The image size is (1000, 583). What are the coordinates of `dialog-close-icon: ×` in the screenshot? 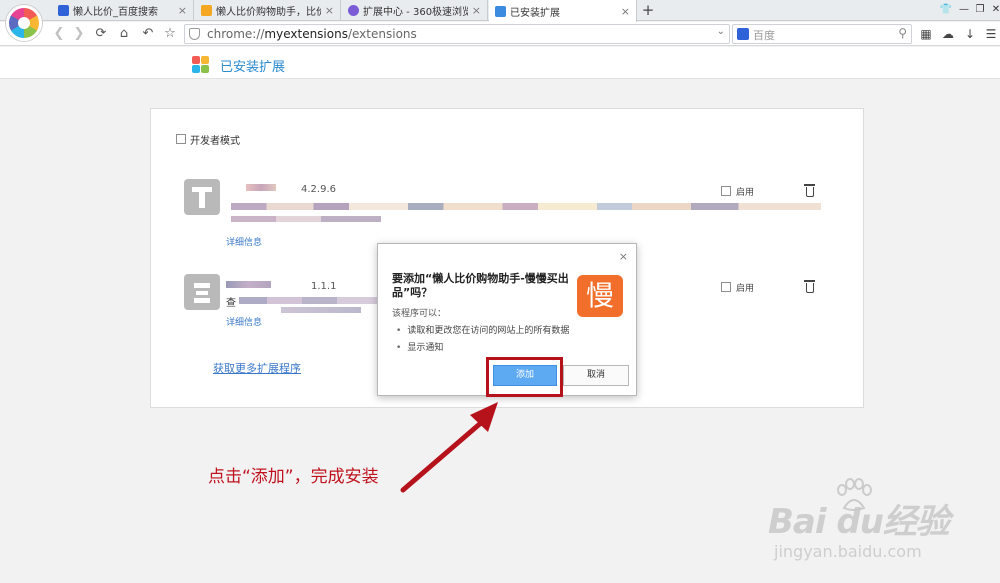 It's located at (623, 256).